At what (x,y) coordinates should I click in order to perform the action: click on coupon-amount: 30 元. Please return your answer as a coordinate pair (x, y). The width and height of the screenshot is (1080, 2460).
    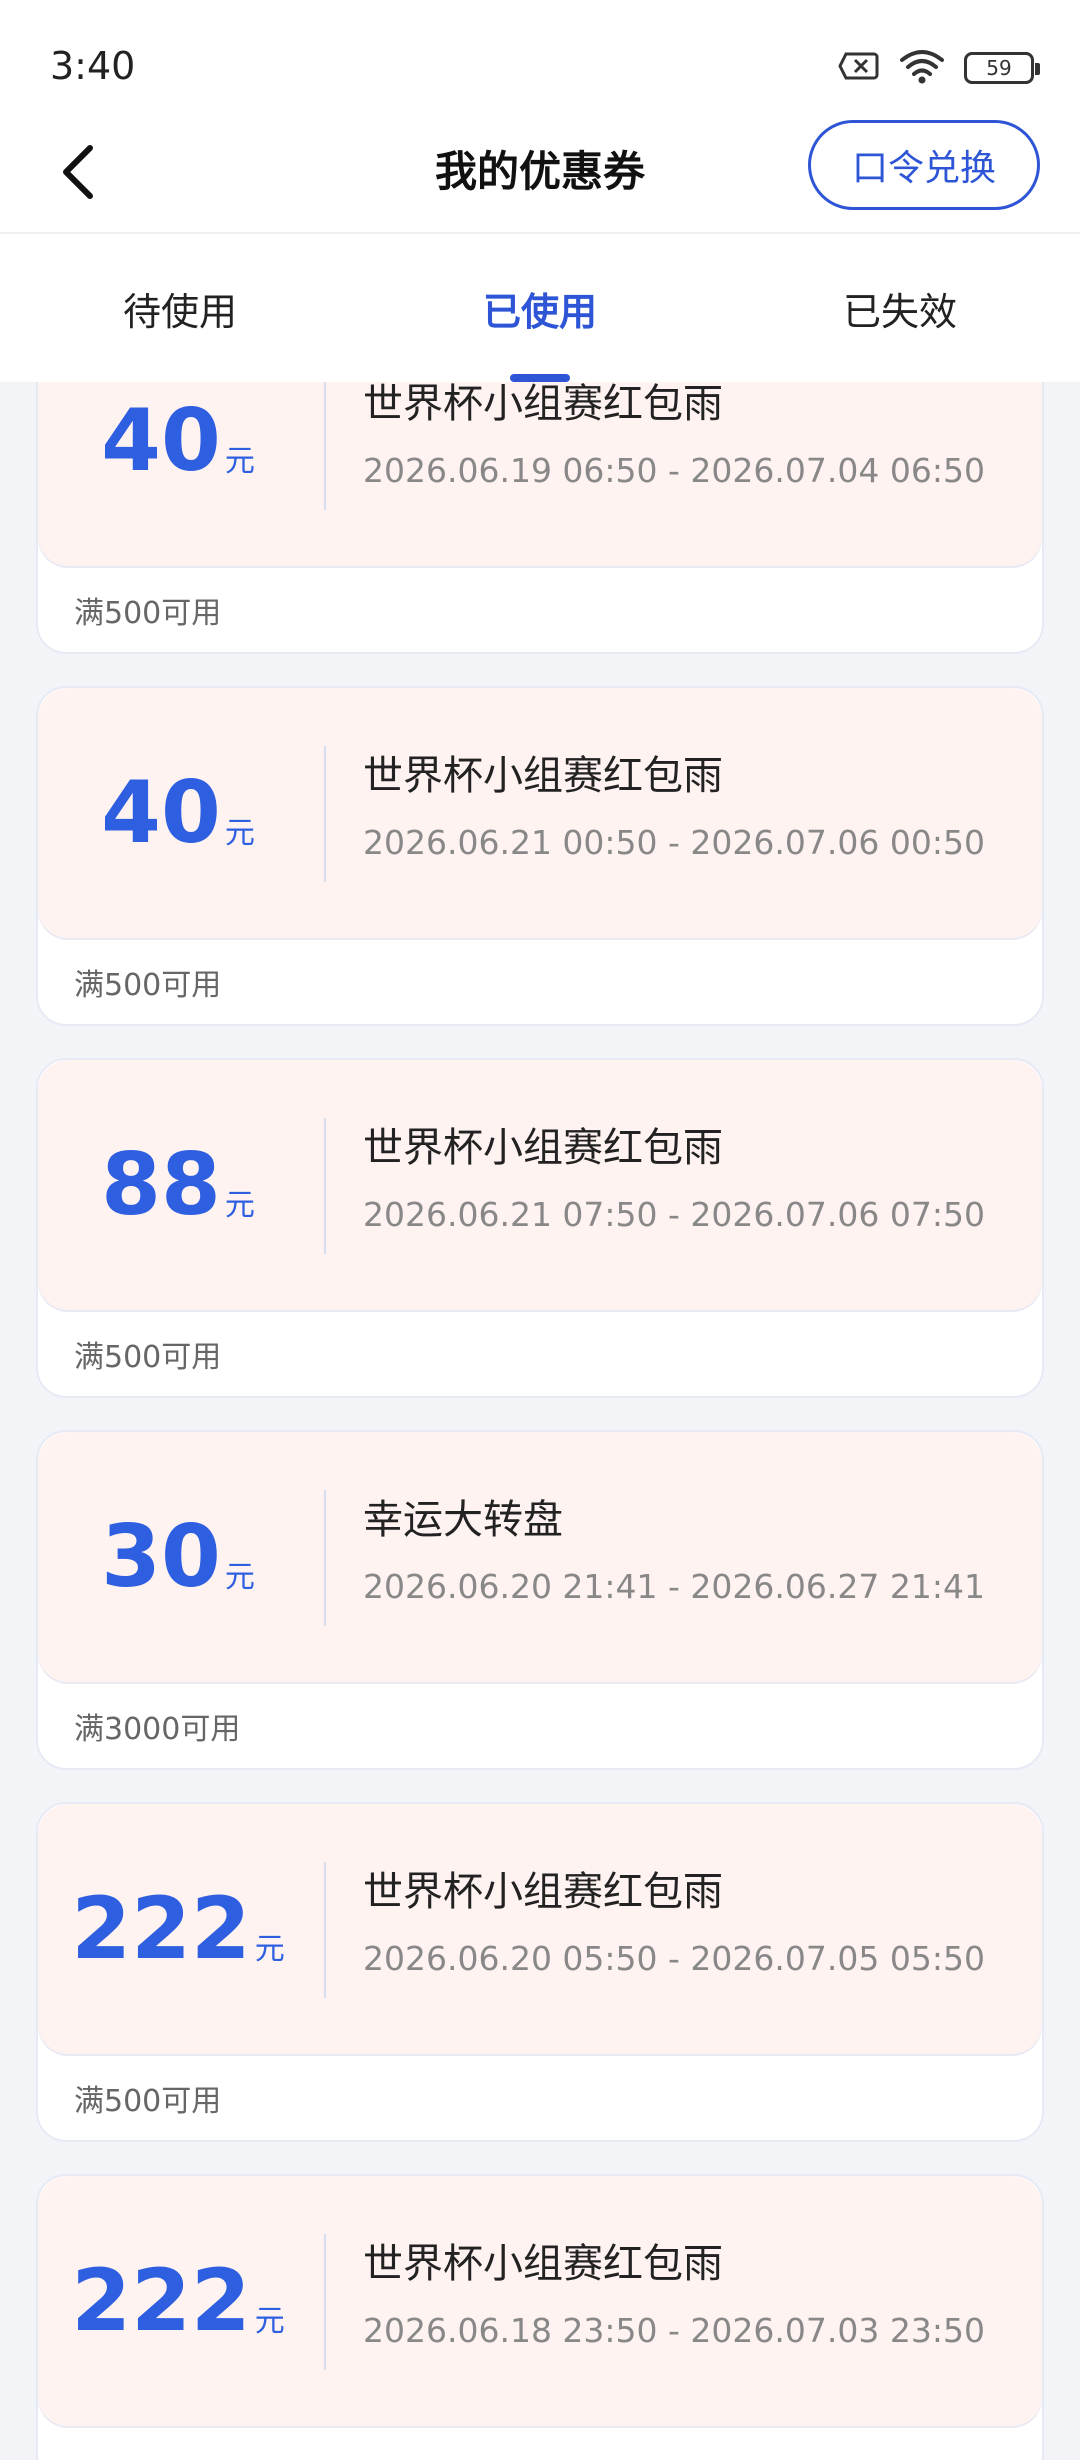
    Looking at the image, I should click on (178, 1557).